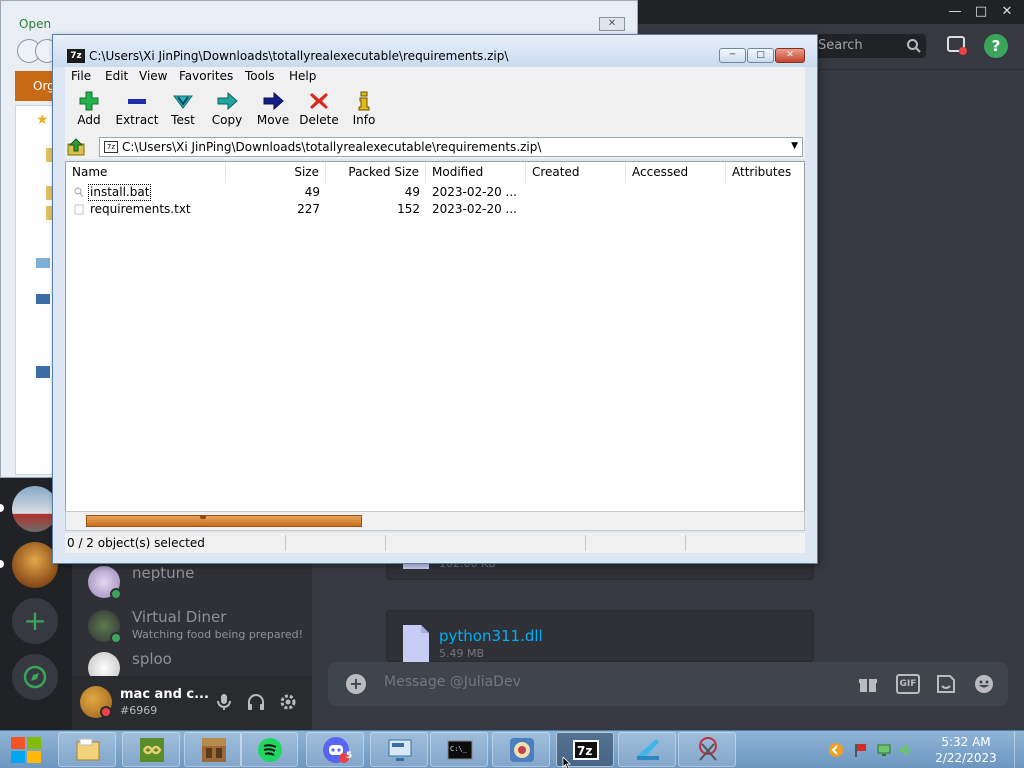  I want to click on extract-icon, so click(137, 101).